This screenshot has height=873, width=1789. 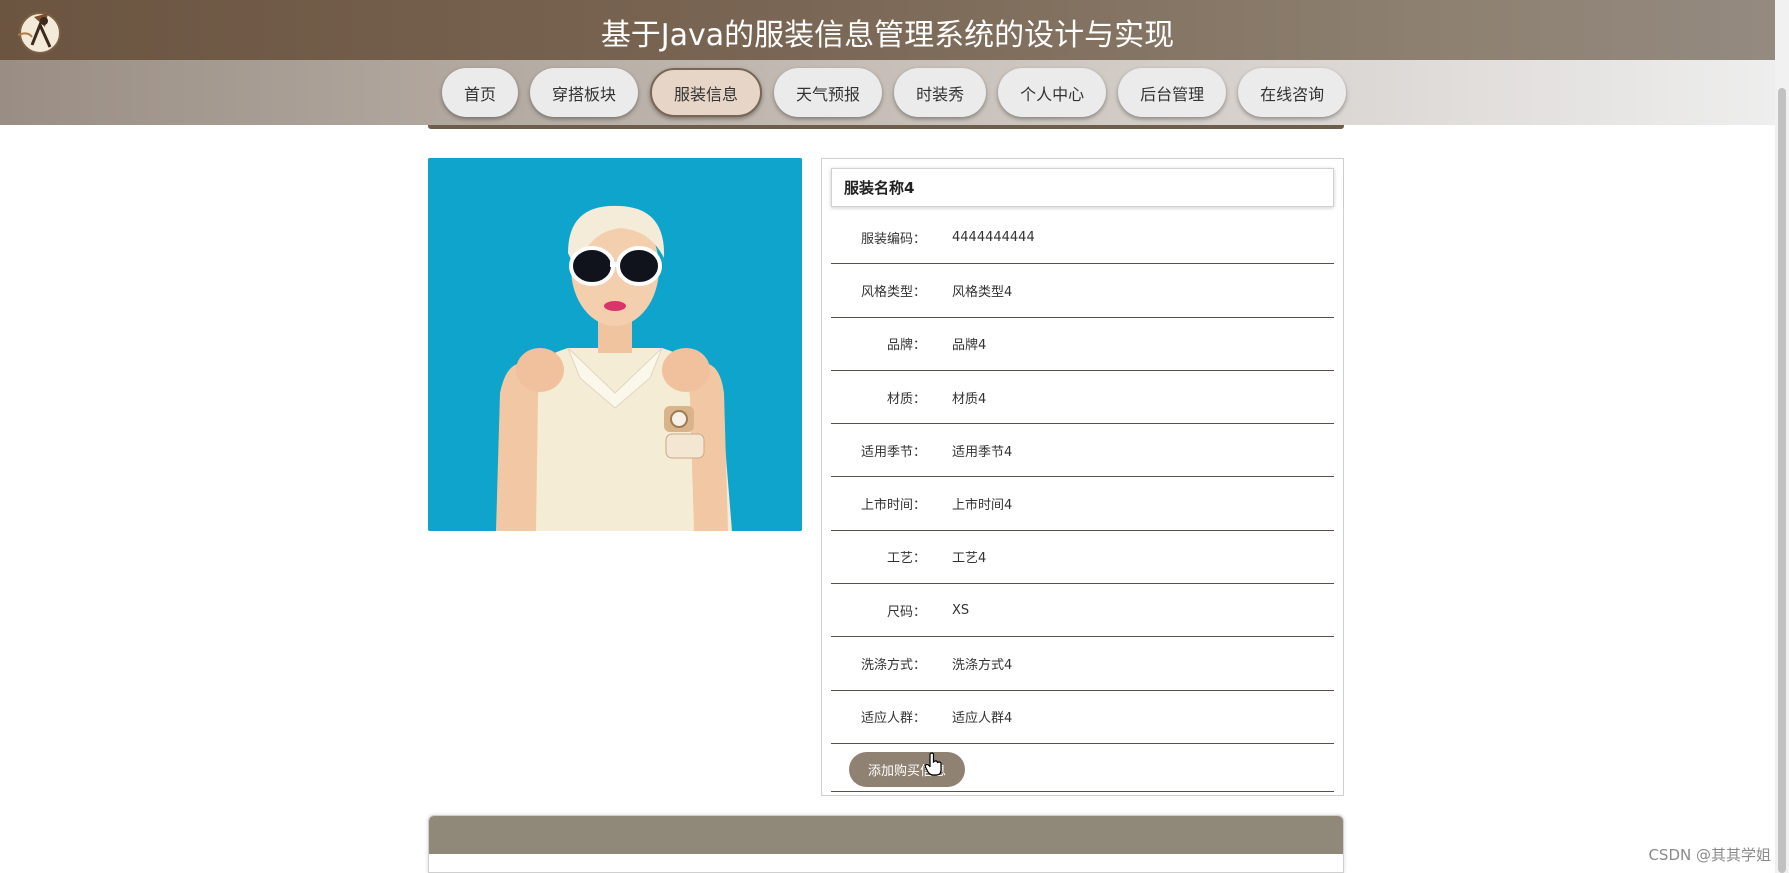 What do you see at coordinates (906, 559) in the screenshot?
I see `field-label-craft: 工艺：` at bounding box center [906, 559].